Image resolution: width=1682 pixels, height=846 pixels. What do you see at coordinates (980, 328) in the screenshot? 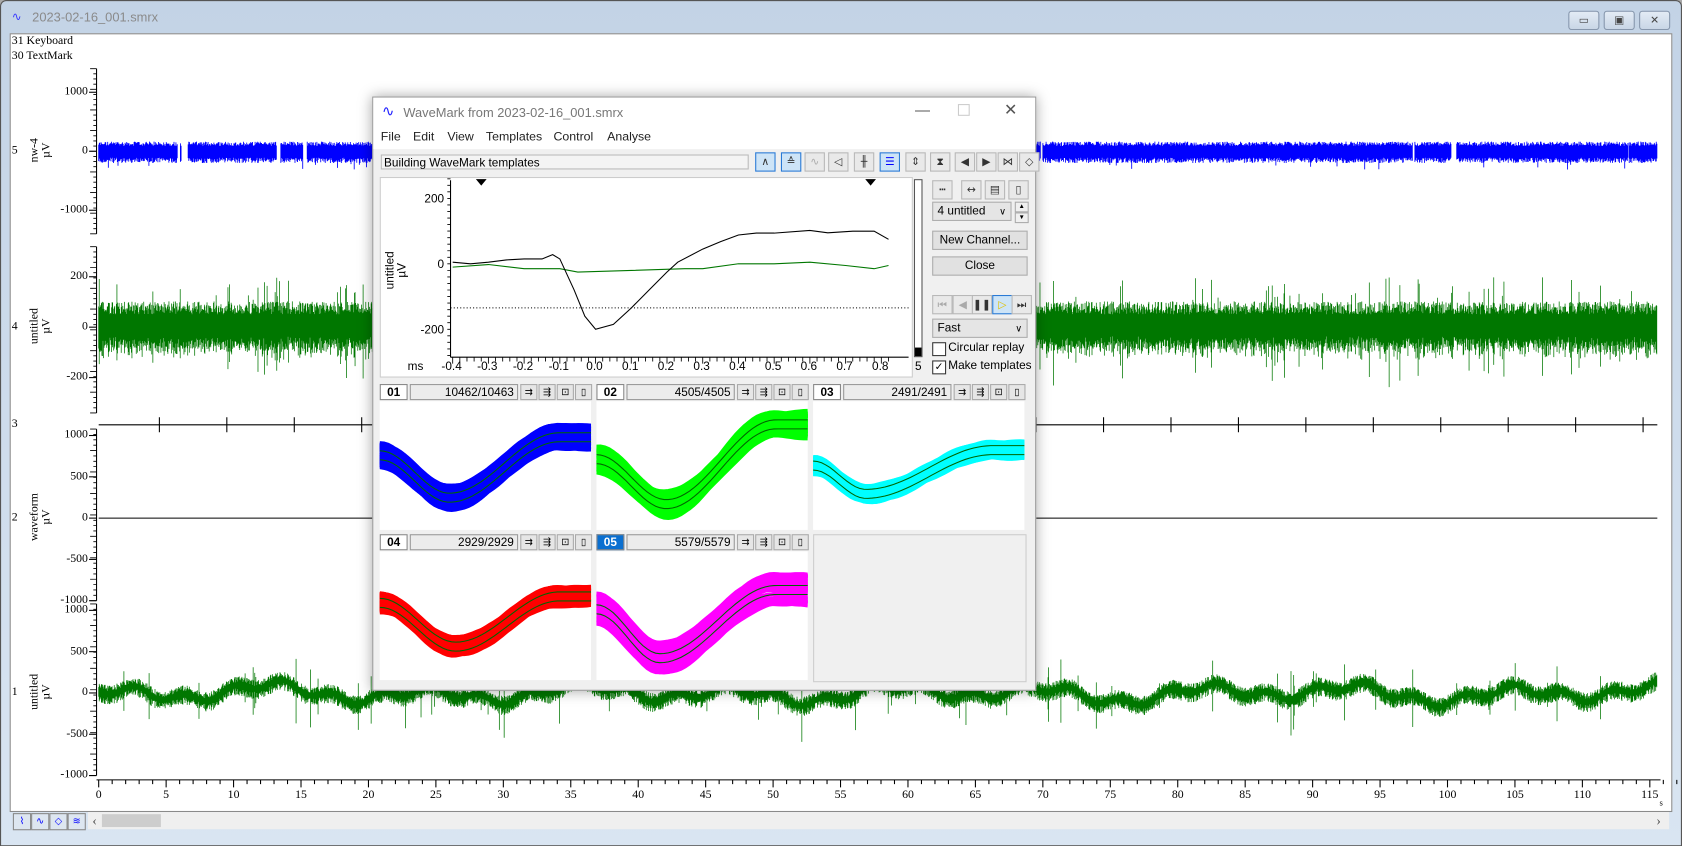
I see `speed-select: Fast ∨` at bounding box center [980, 328].